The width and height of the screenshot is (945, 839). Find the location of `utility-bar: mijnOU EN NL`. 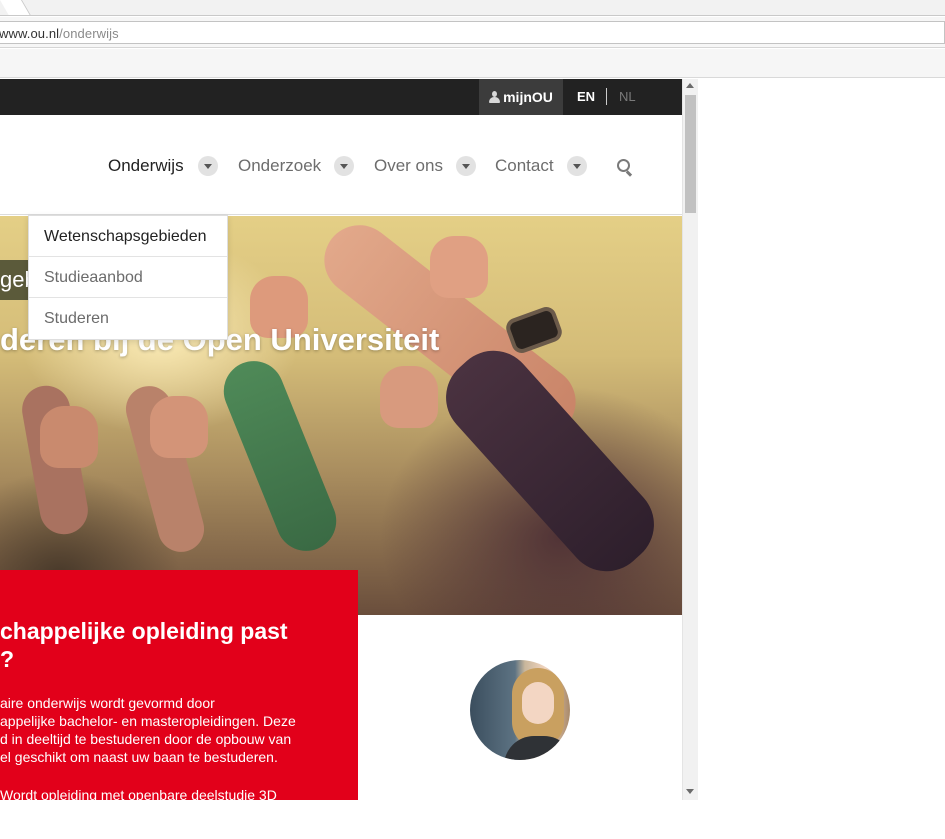

utility-bar: mijnOU EN NL is located at coordinates (341, 97).